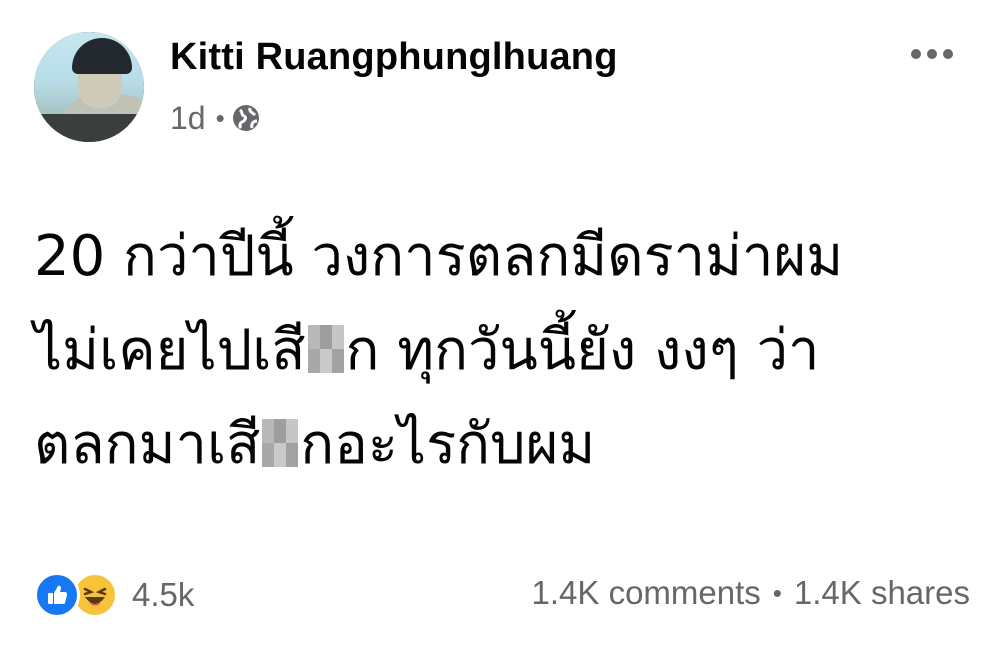  I want to click on reaction-count: 4.5k, so click(163, 594).